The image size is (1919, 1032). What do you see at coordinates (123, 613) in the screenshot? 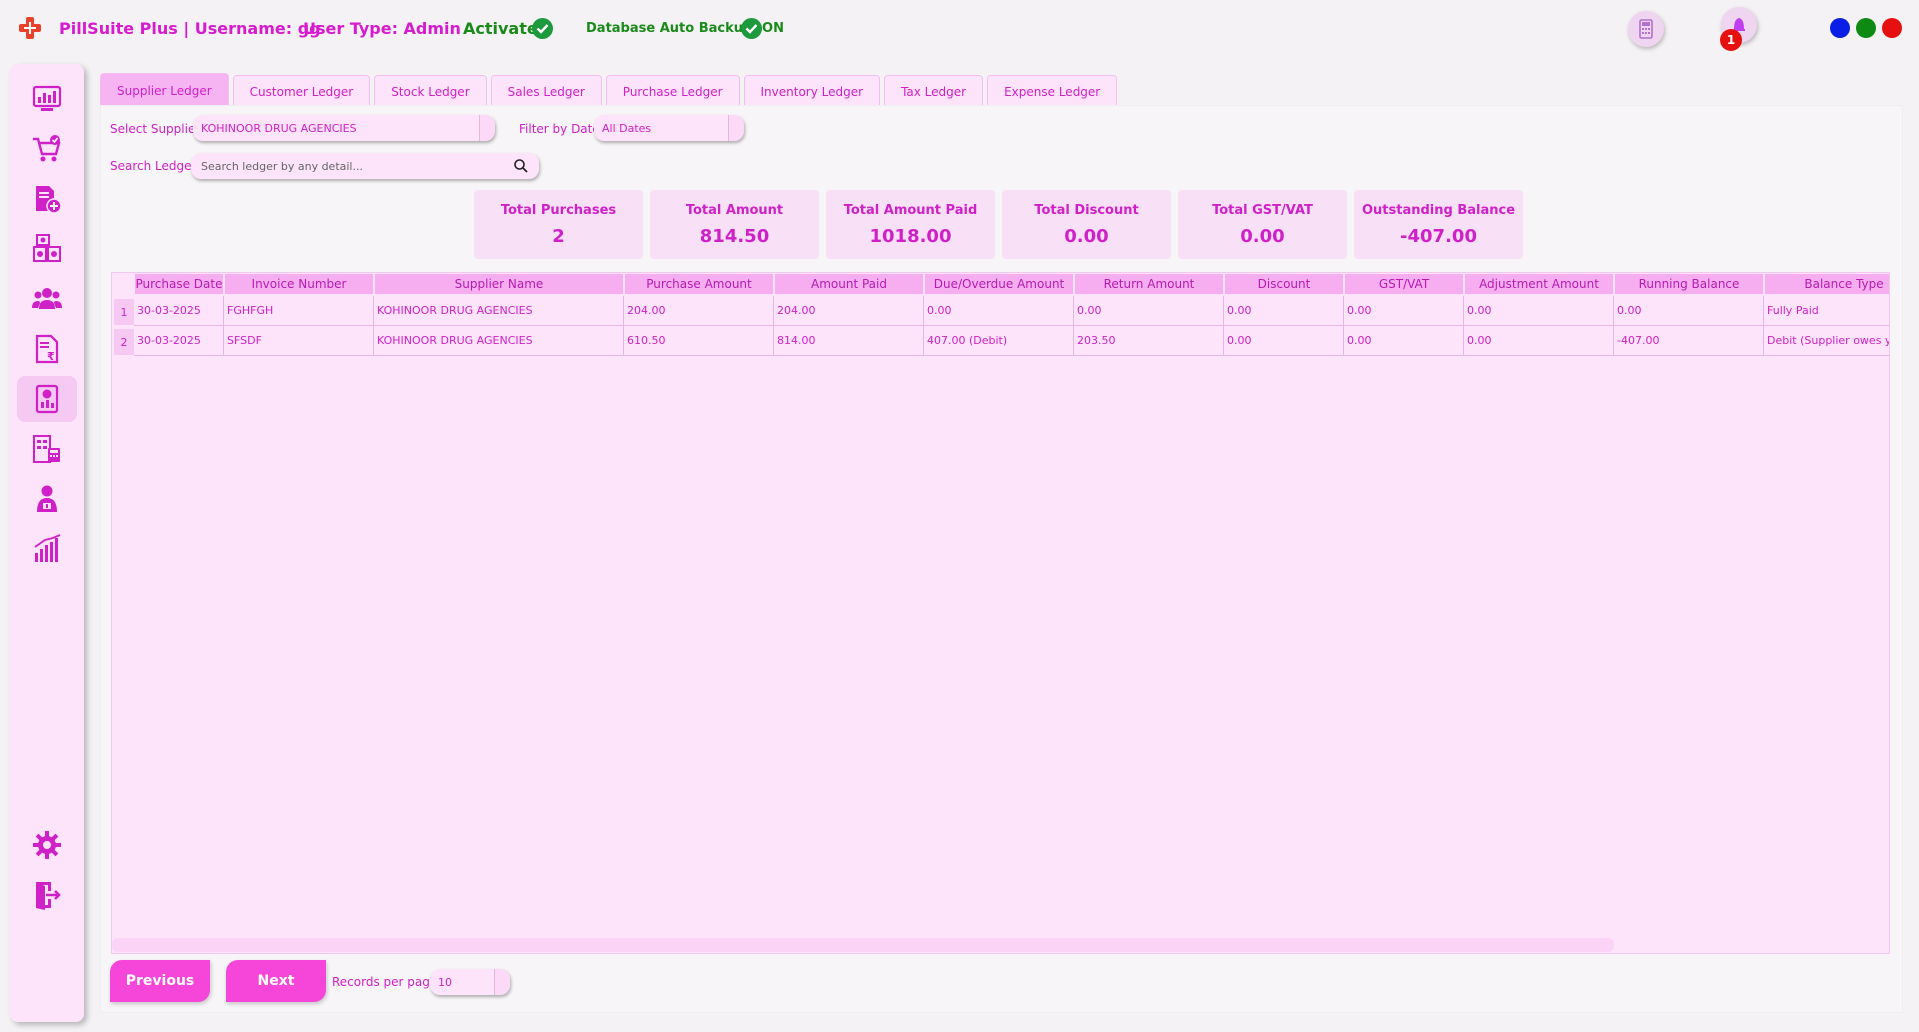
I see `row-number-column` at bounding box center [123, 613].